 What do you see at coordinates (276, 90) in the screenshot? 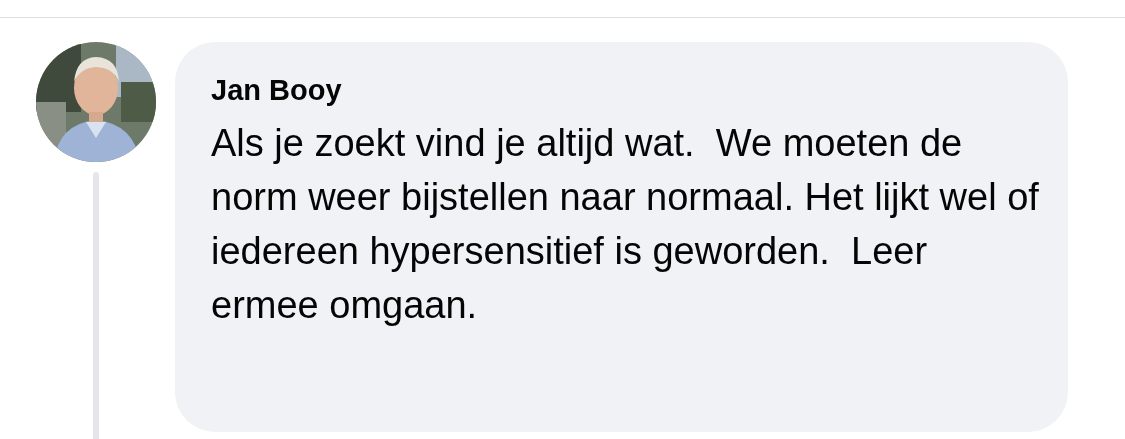
I see `author-name: Jan Booy` at bounding box center [276, 90].